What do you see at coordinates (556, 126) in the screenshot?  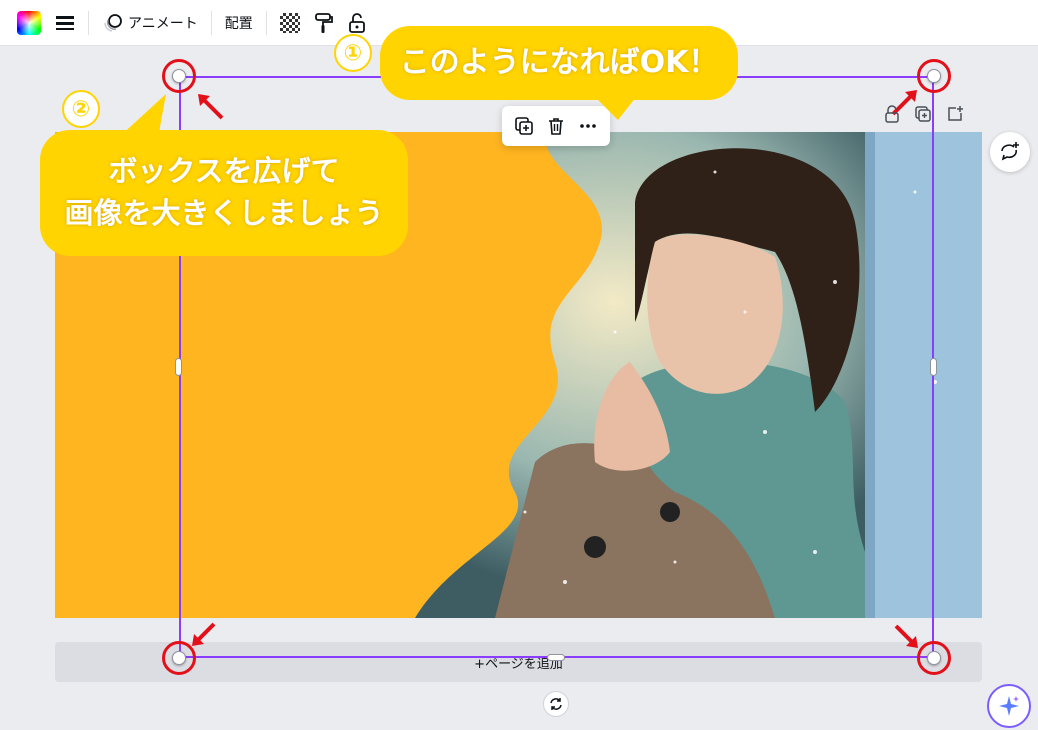 I see `trash-icon` at bounding box center [556, 126].